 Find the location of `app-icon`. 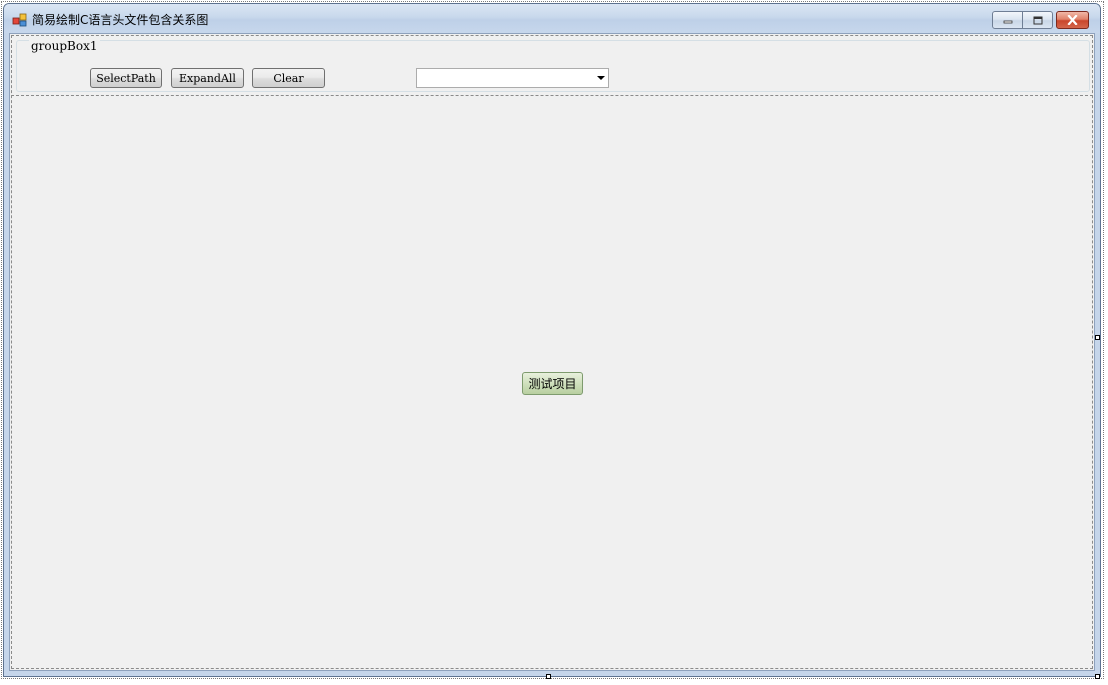

app-icon is located at coordinates (19, 20).